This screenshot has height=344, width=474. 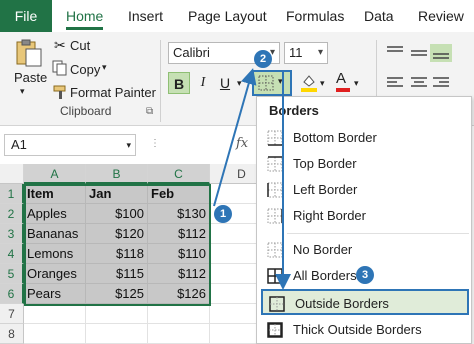 I want to click on borders-button: ▾, so click(x=272, y=83).